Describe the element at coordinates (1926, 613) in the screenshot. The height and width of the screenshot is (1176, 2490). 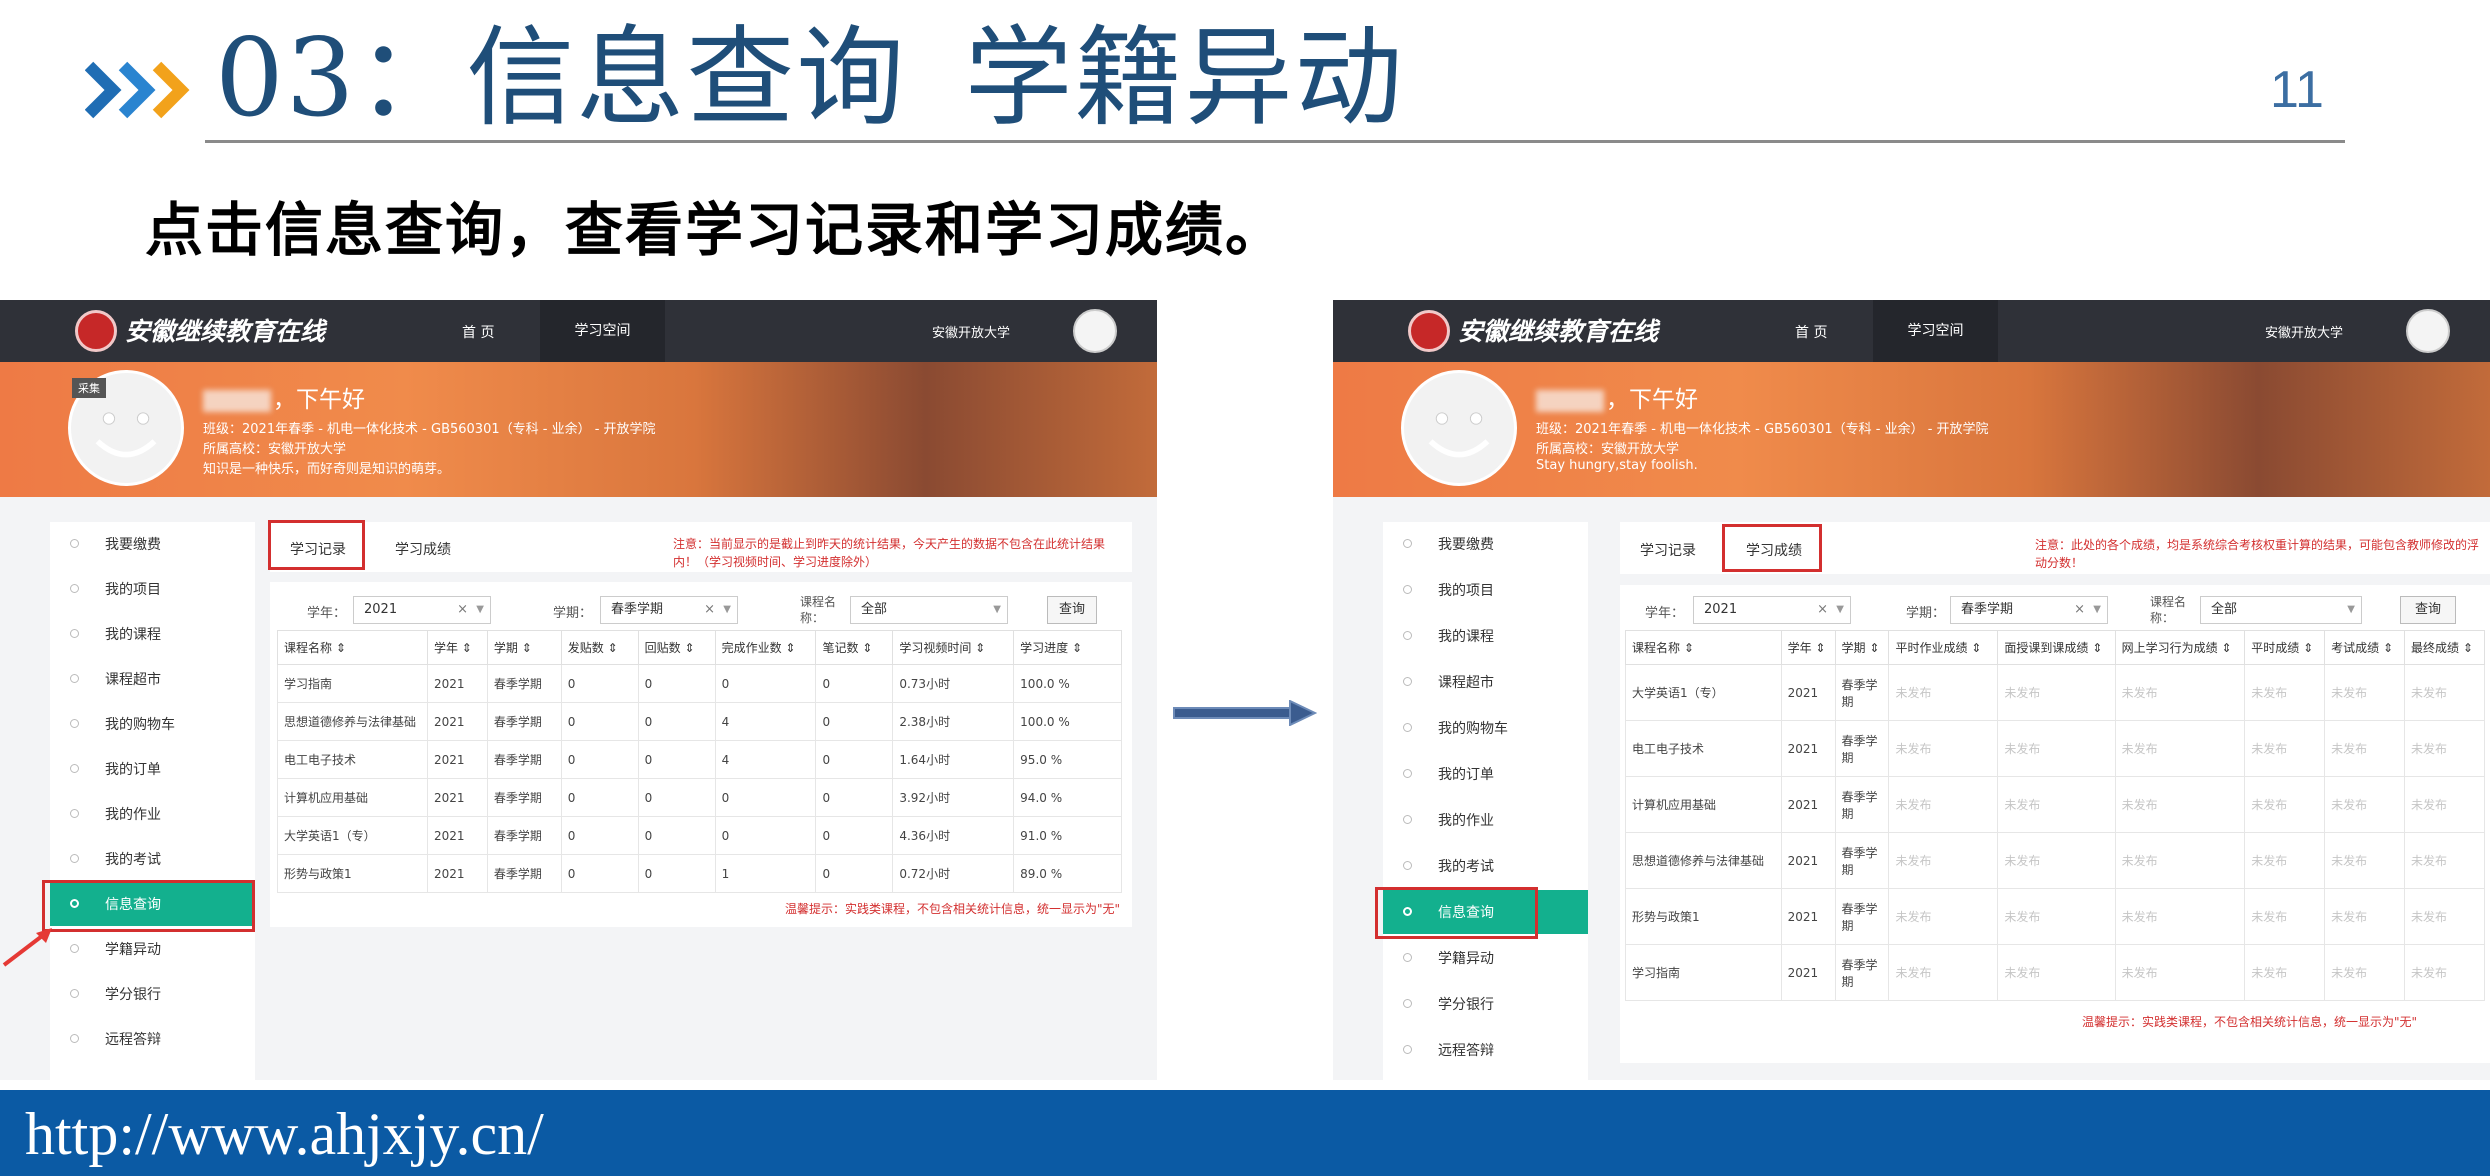
I see `term-label: 学期：` at that location.